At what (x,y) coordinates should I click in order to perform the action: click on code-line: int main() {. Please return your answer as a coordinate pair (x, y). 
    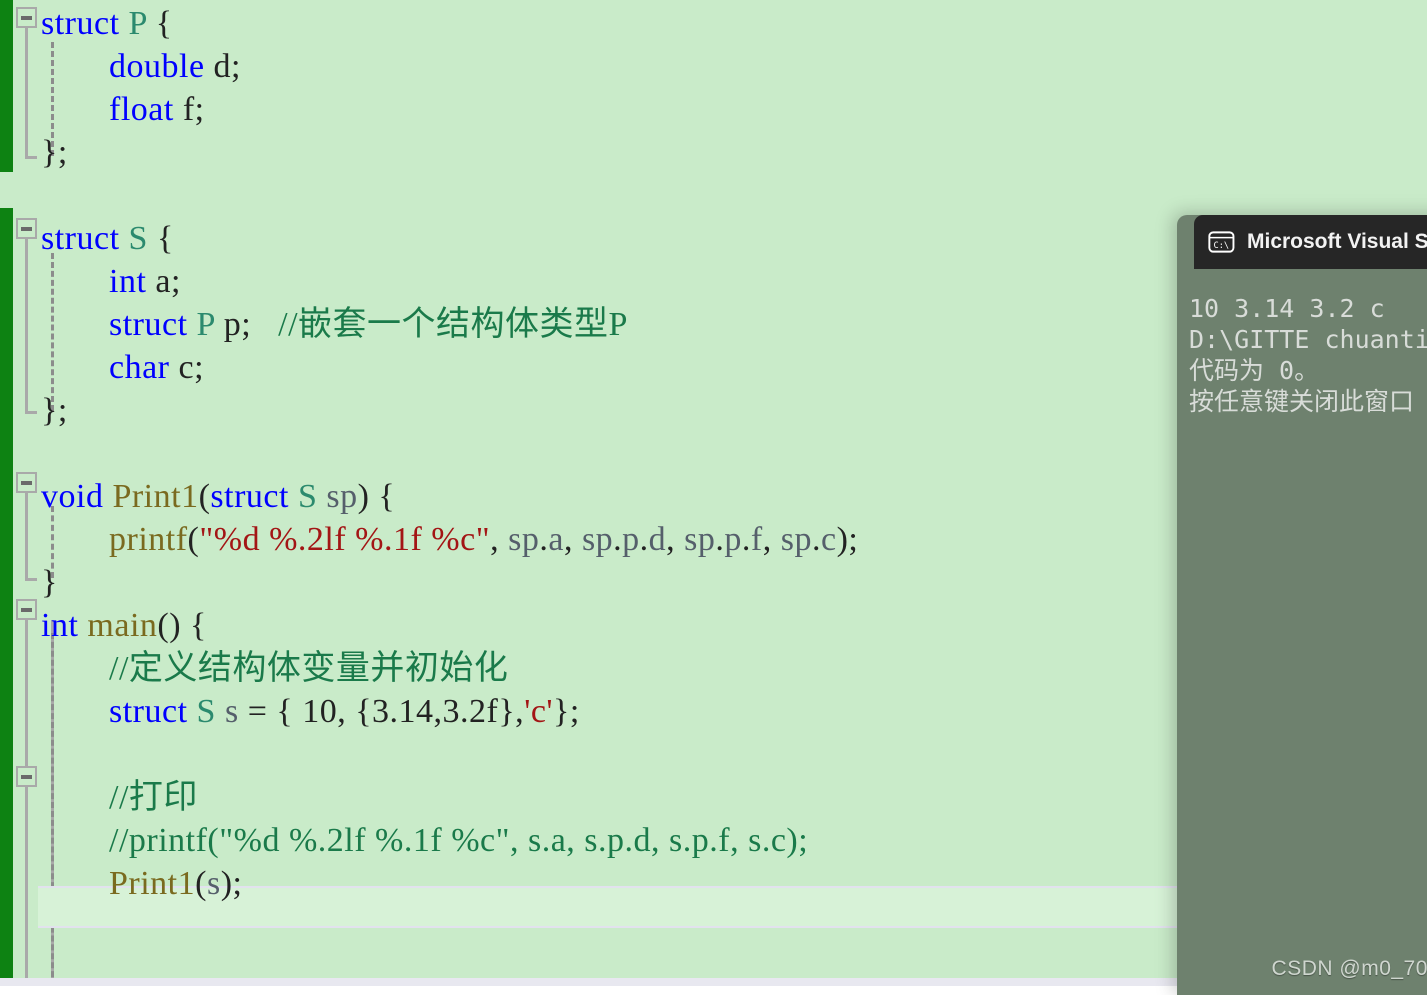
    Looking at the image, I should click on (124, 625).